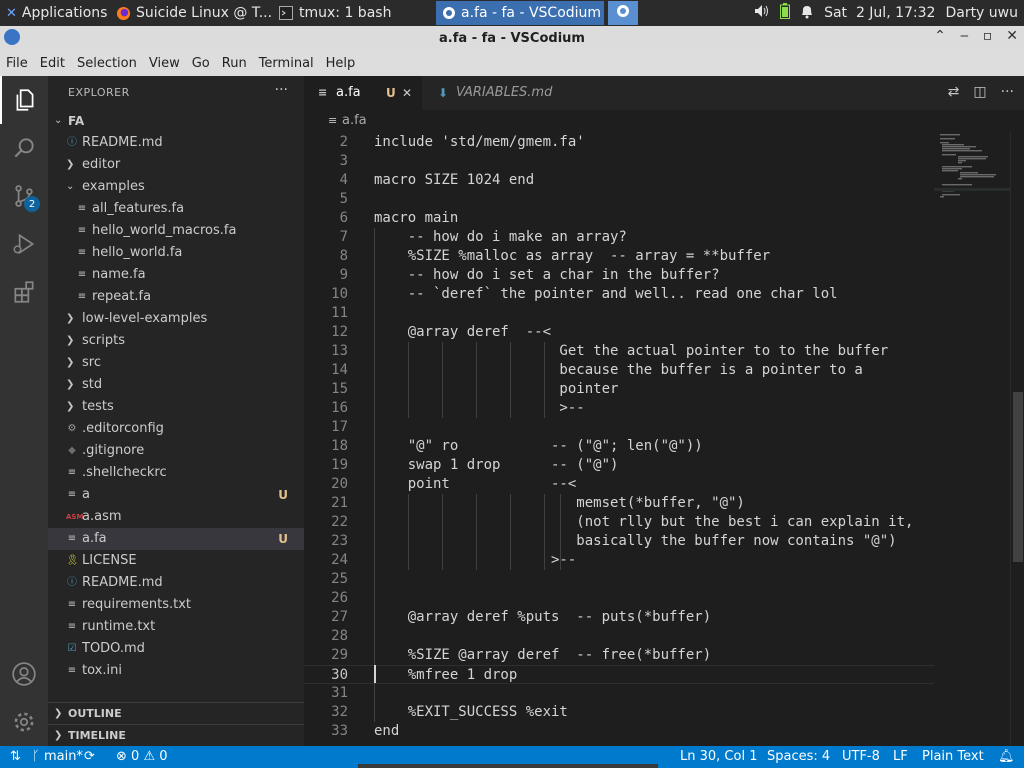 The height and width of the screenshot is (768, 1024). What do you see at coordinates (339, 465) in the screenshot?
I see `line-number: 19` at bounding box center [339, 465].